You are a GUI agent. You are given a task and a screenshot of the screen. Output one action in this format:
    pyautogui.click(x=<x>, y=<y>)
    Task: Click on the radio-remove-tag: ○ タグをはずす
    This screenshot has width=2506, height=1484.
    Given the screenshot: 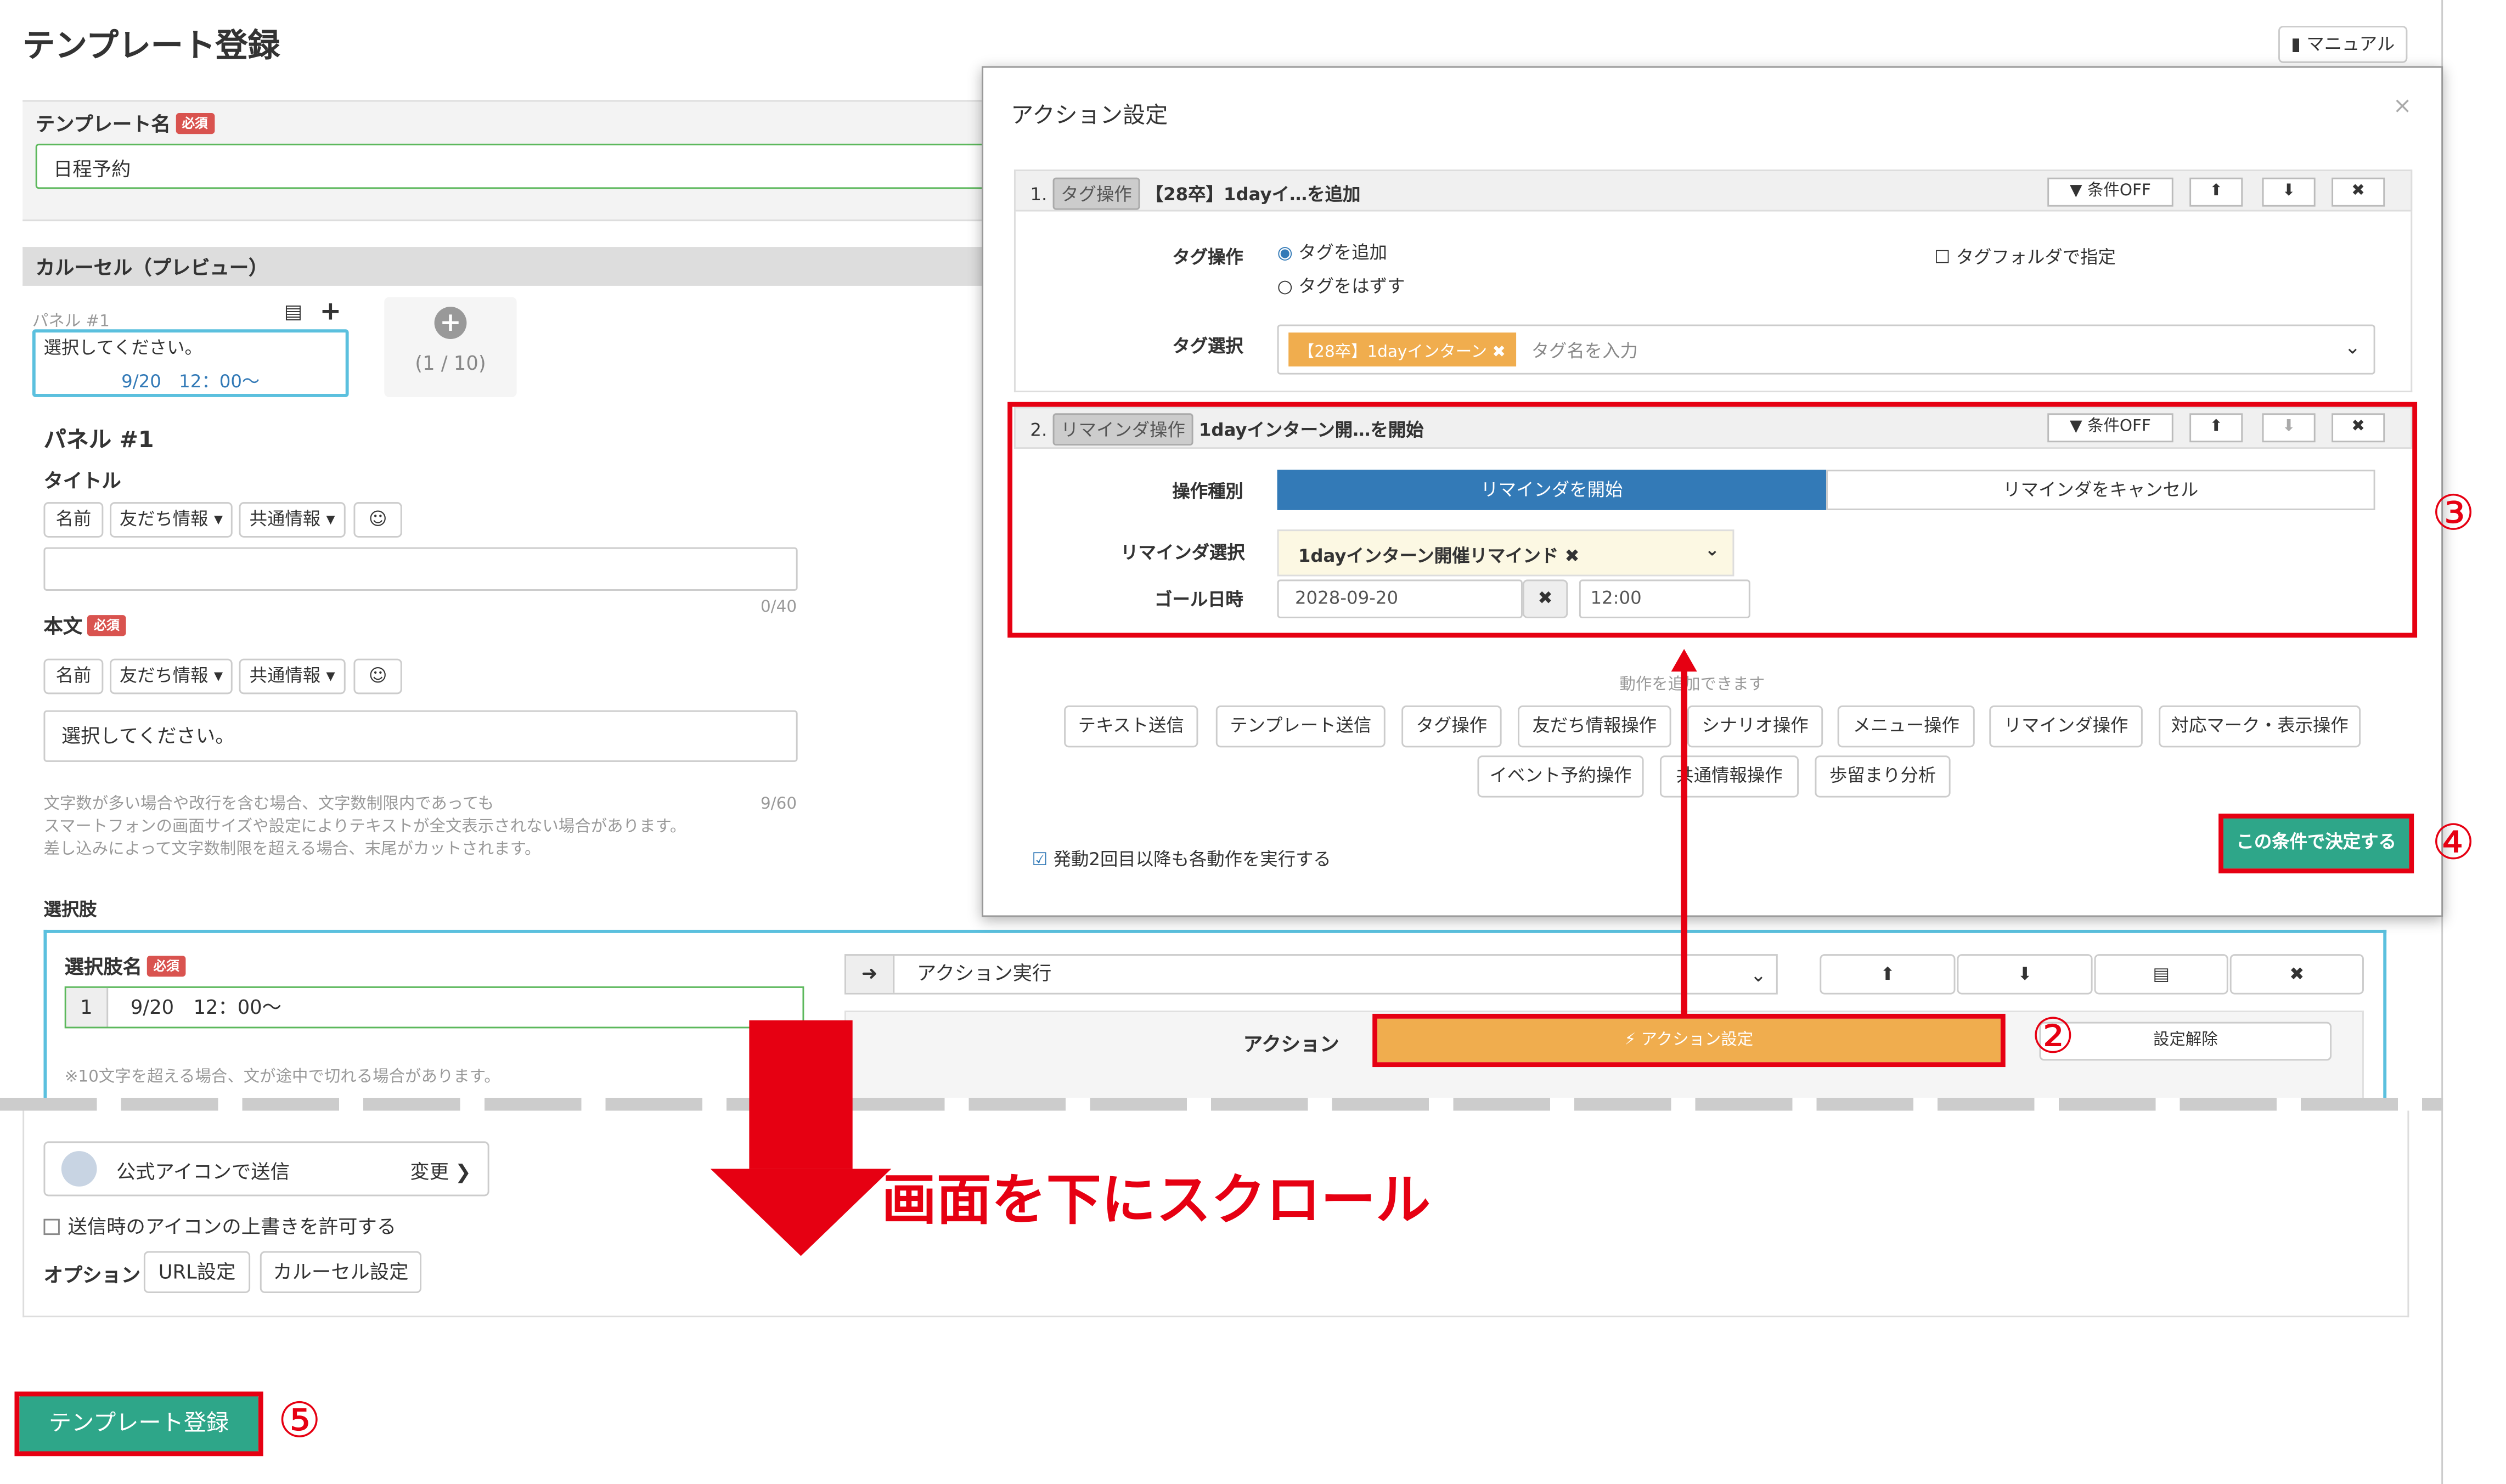 What is the action you would take?
    pyautogui.click(x=1341, y=285)
    